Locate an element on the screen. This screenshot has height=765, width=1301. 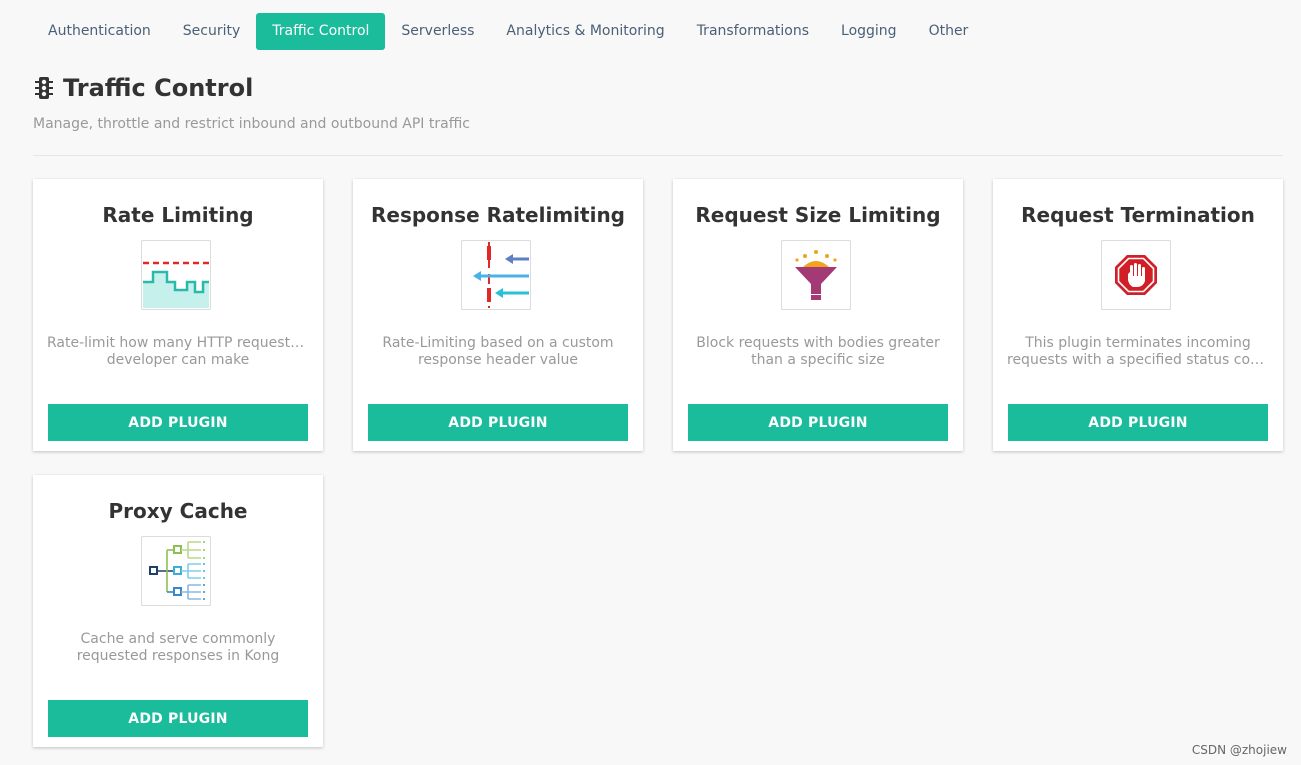
page-title: Traffic Control is located at coordinates (158, 88).